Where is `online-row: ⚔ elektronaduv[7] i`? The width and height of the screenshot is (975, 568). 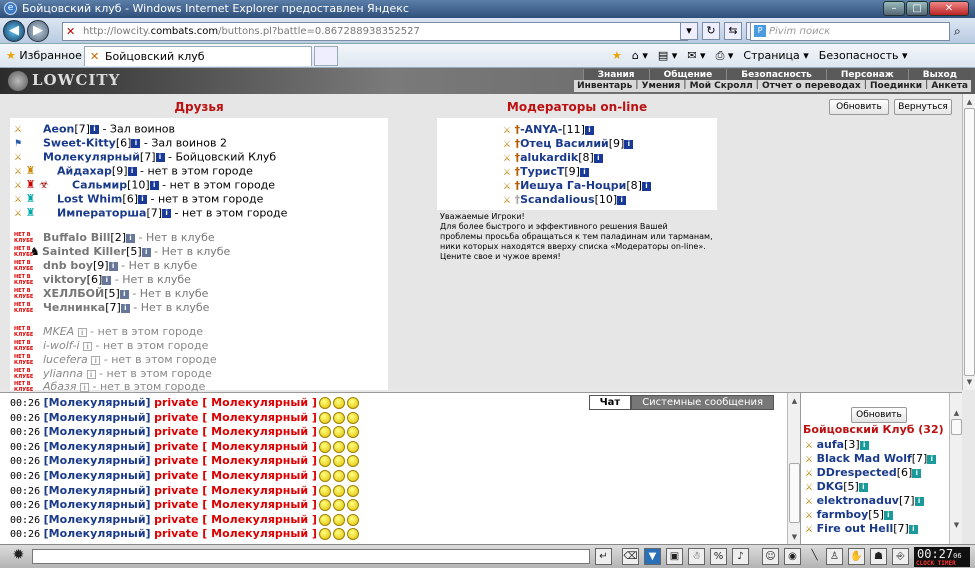 online-row: ⚔ elektronaduv[7] i is located at coordinates (864, 501).